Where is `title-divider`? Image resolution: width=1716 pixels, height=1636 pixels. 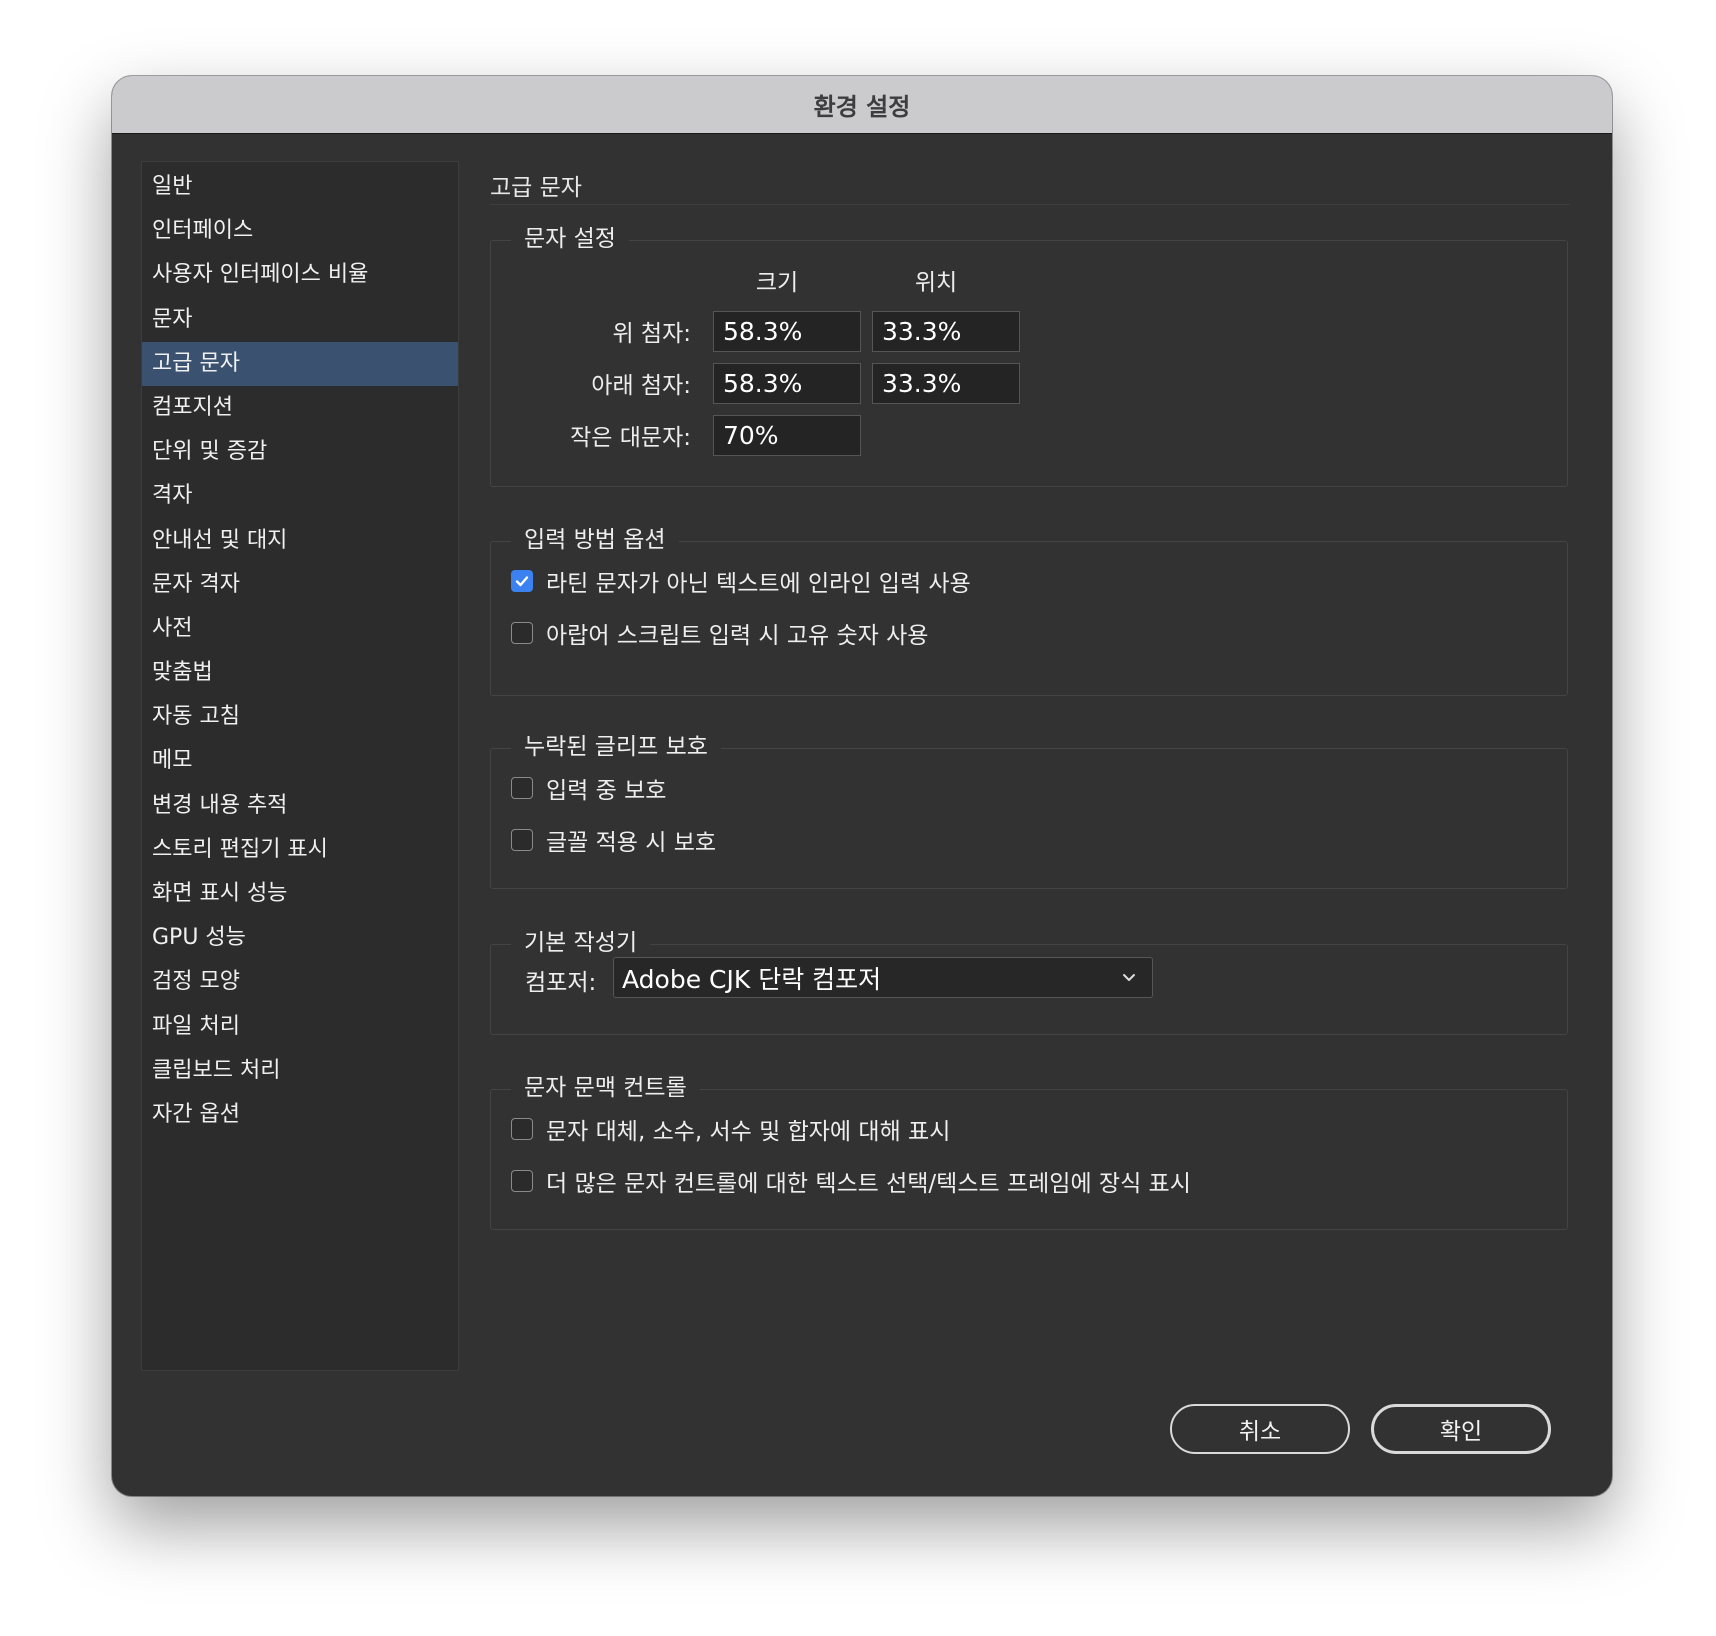 title-divider is located at coordinates (1030, 204).